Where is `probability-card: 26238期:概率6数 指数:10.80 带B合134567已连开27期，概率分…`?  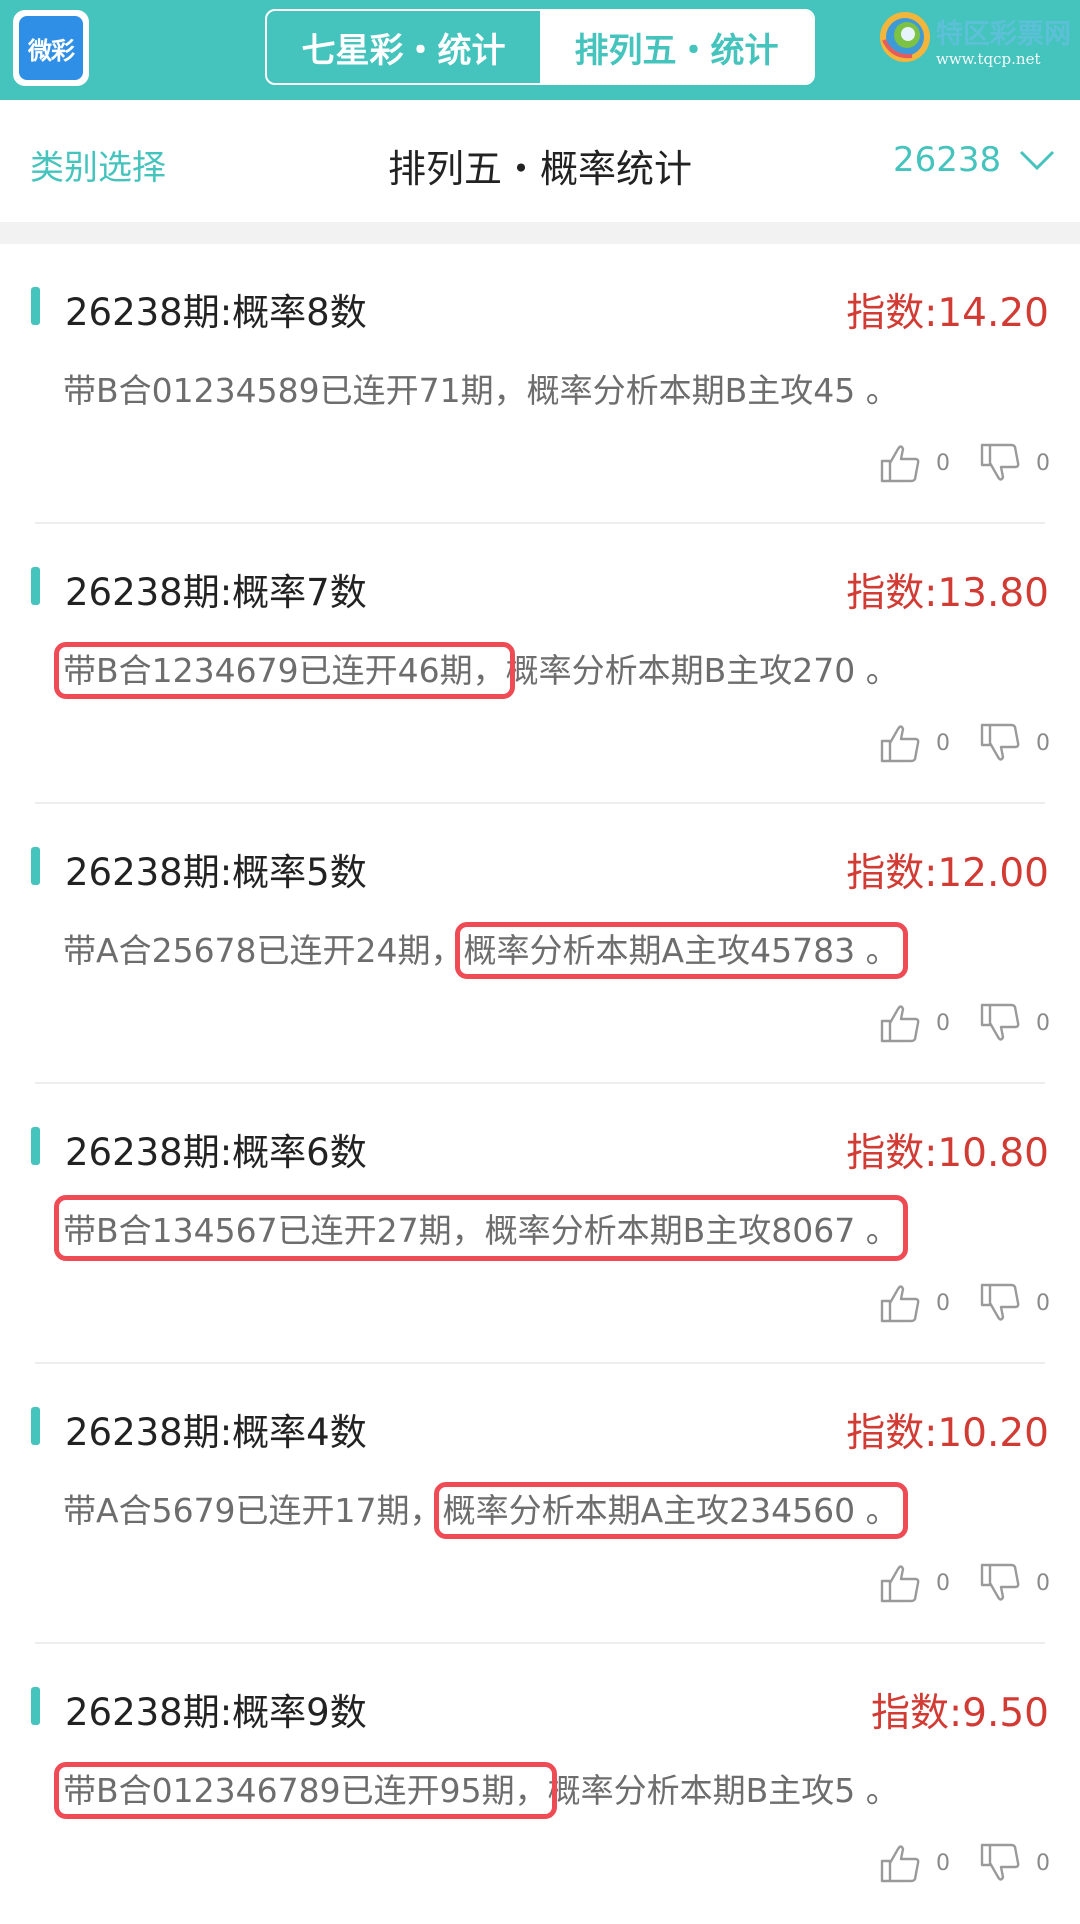
probability-card: 26238期:概率6数 指数:10.80 带B合134567已连开27期，概率分… is located at coordinates (540, 1224).